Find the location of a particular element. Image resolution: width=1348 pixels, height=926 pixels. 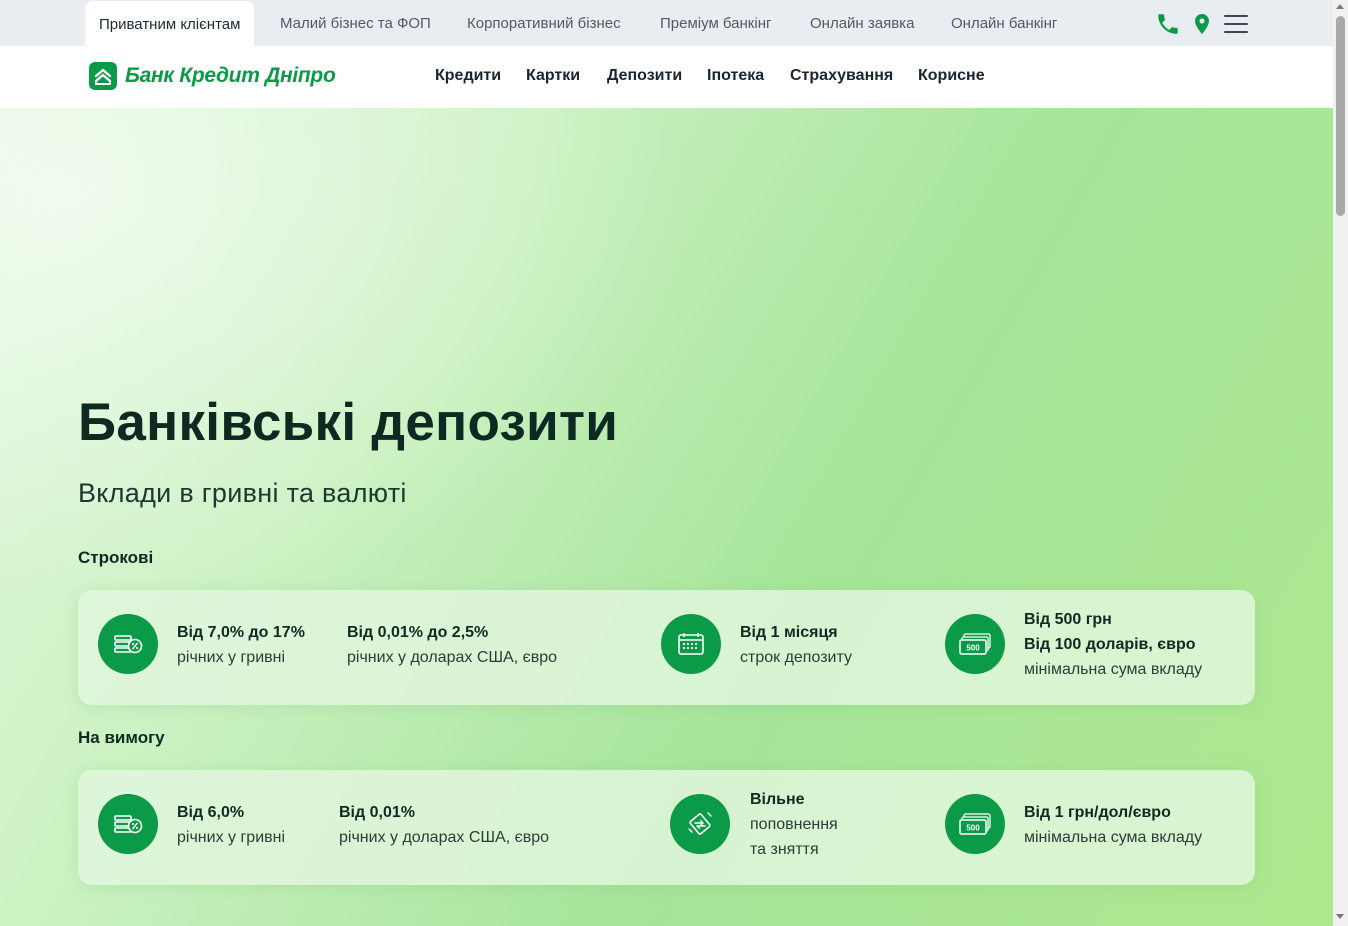

bank-logo-icon is located at coordinates (103, 76).